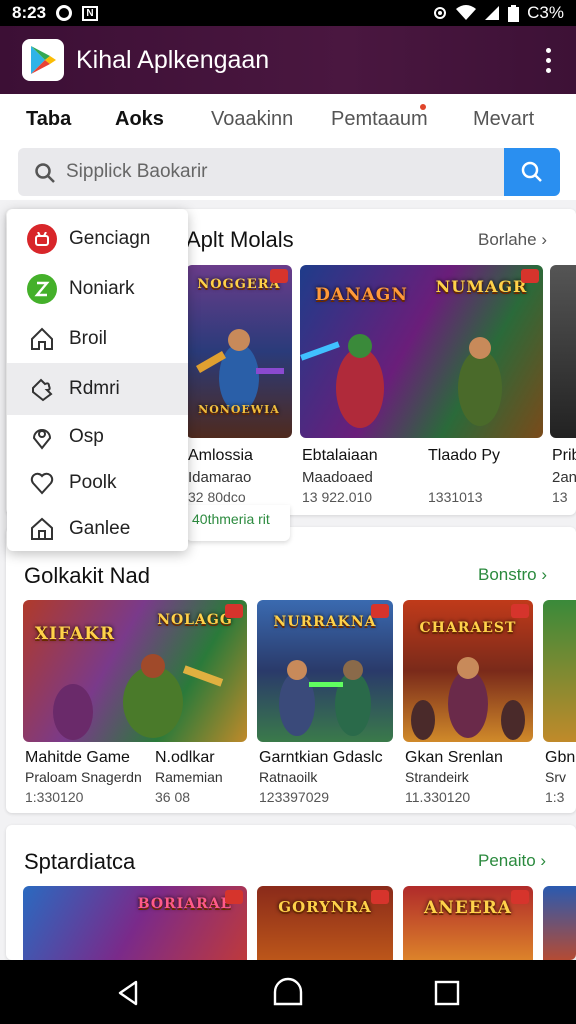 The width and height of the screenshot is (576, 1024). I want to click on app-name: N.odlkar, so click(185, 757).